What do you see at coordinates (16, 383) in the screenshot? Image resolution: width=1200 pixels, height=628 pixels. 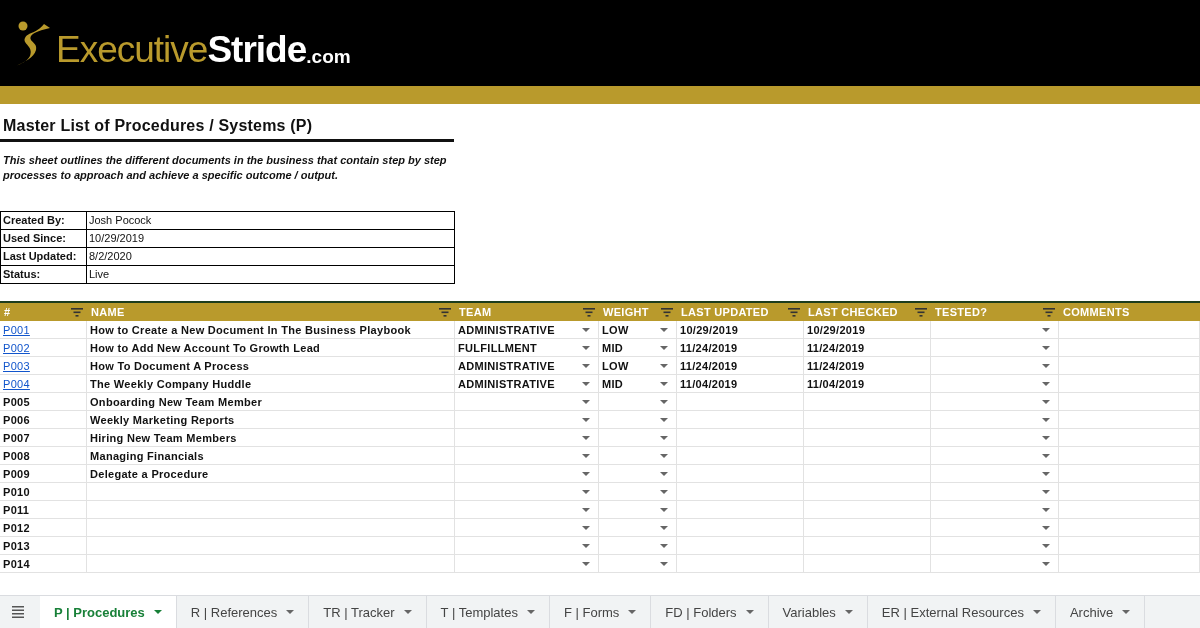 I see `procedure-link: P004` at bounding box center [16, 383].